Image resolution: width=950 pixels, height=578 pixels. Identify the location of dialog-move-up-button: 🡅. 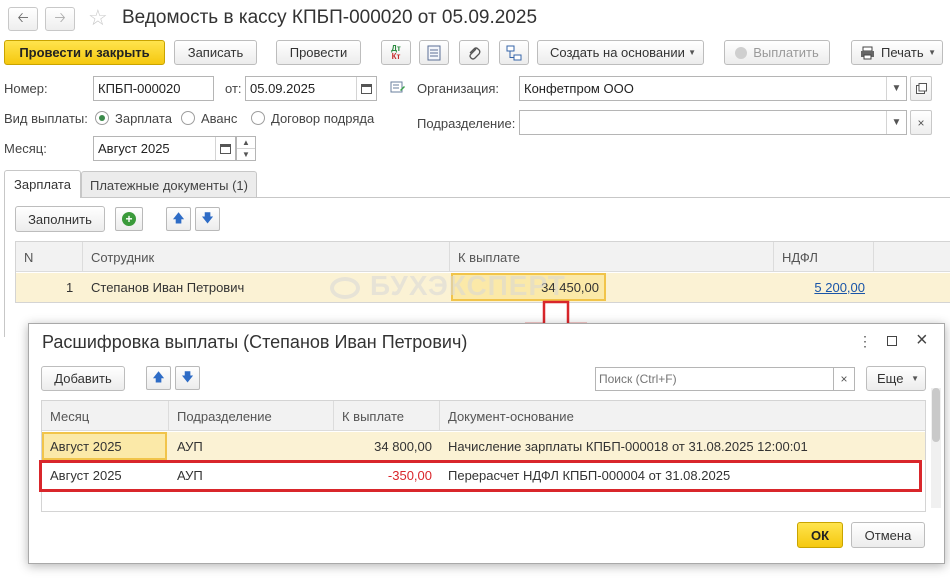
(158, 378).